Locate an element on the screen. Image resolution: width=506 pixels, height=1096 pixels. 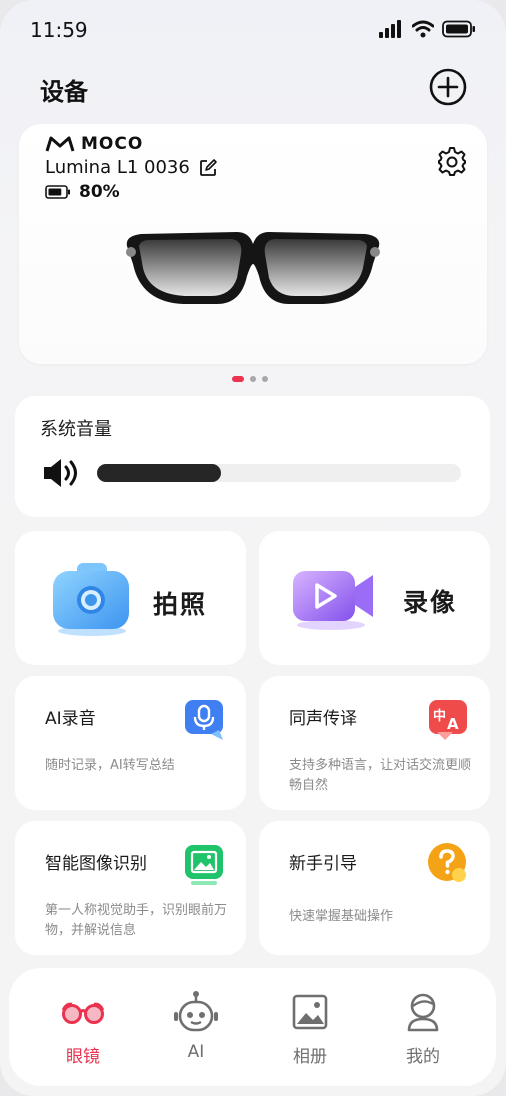
photo-card: 拍照 is located at coordinates (130, 598).